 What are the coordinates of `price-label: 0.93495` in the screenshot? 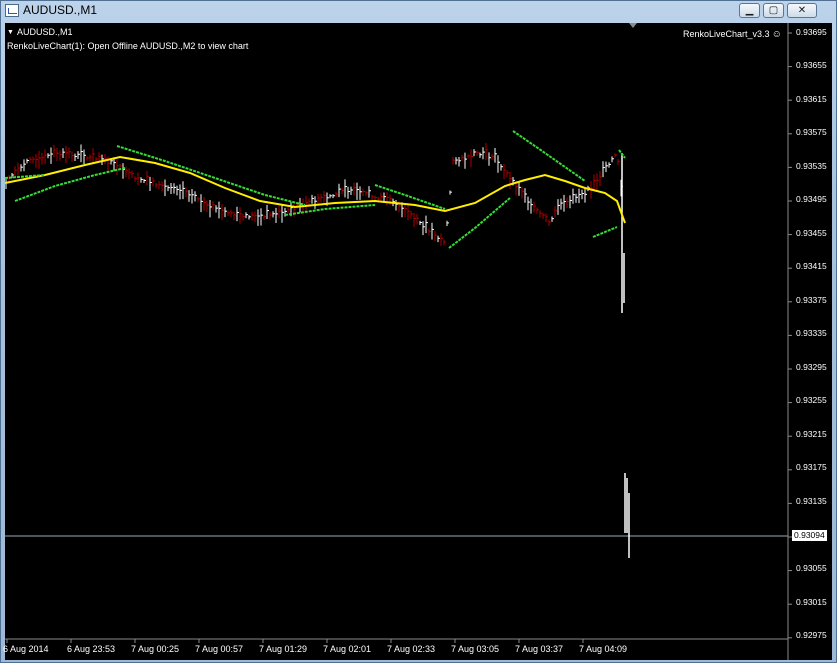 It's located at (811, 199).